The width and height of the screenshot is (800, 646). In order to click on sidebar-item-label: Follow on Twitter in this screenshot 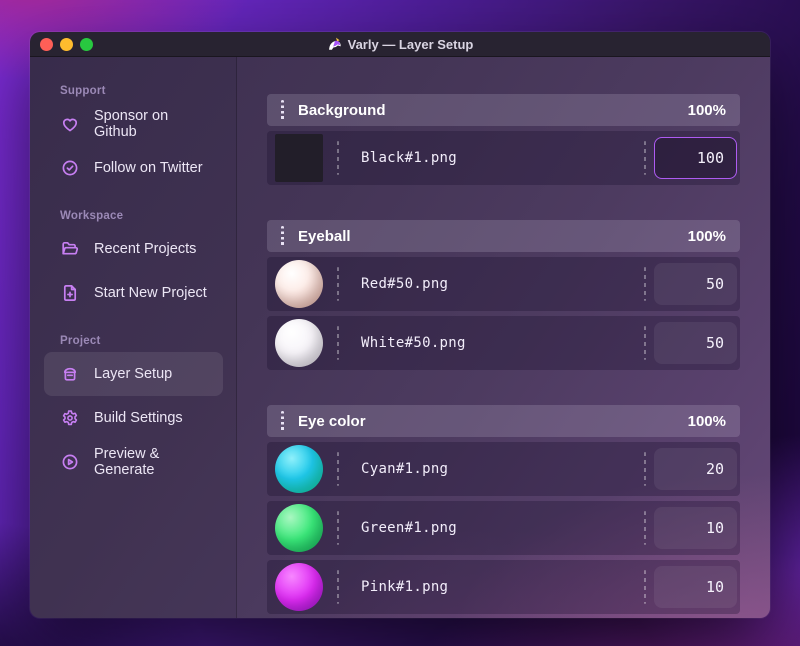, I will do `click(148, 168)`.